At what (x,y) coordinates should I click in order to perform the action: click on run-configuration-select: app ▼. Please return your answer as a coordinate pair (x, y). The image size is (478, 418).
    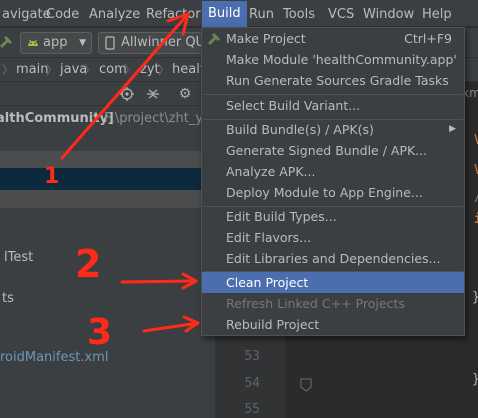
    Looking at the image, I should click on (56, 43).